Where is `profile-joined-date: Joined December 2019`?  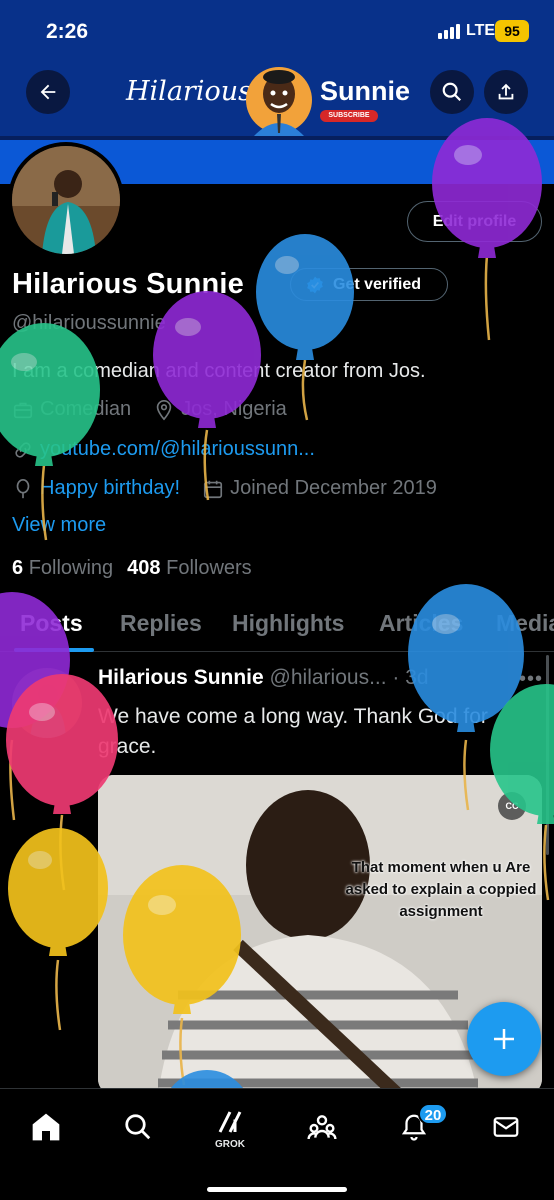 profile-joined-date: Joined December 2019 is located at coordinates (333, 488).